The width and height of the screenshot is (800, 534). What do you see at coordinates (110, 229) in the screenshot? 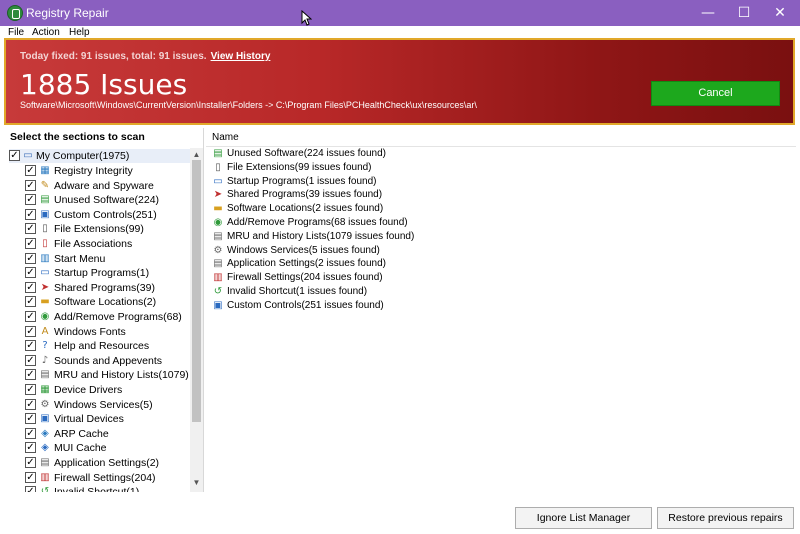
I see `section-item-file-extensions: ✓ ▯ File Extensions(99)` at bounding box center [110, 229].